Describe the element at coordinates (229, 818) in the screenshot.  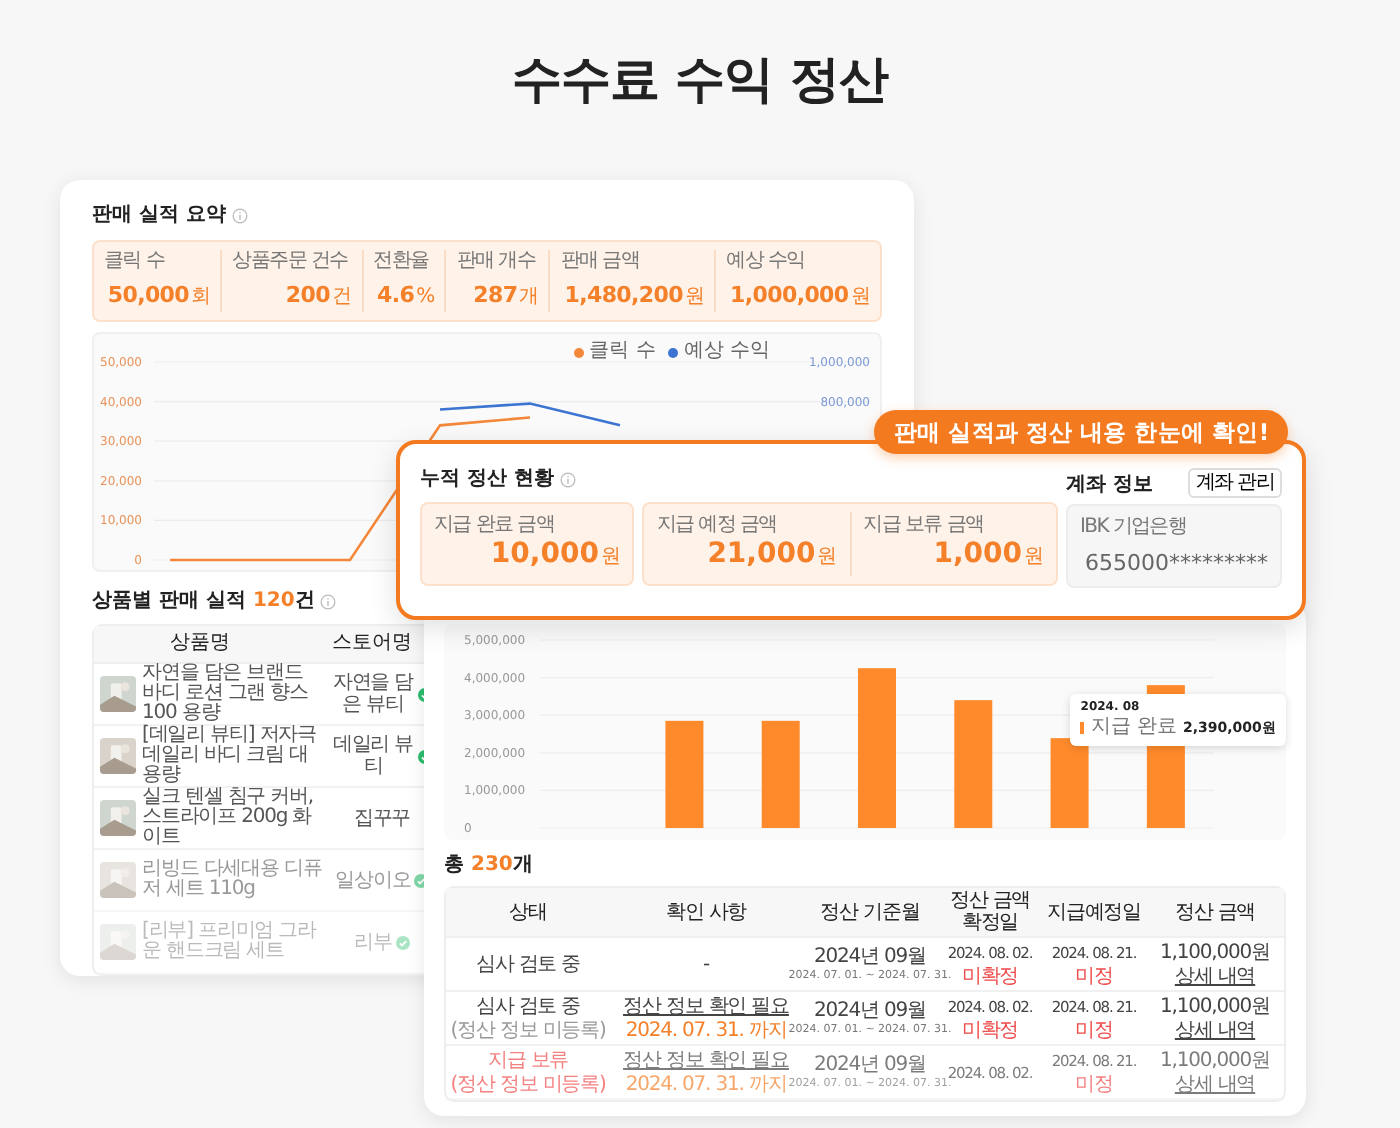
I see `product-name: 실크 텐셀 침구 커버, 스트라이프 200g 화이트` at that location.